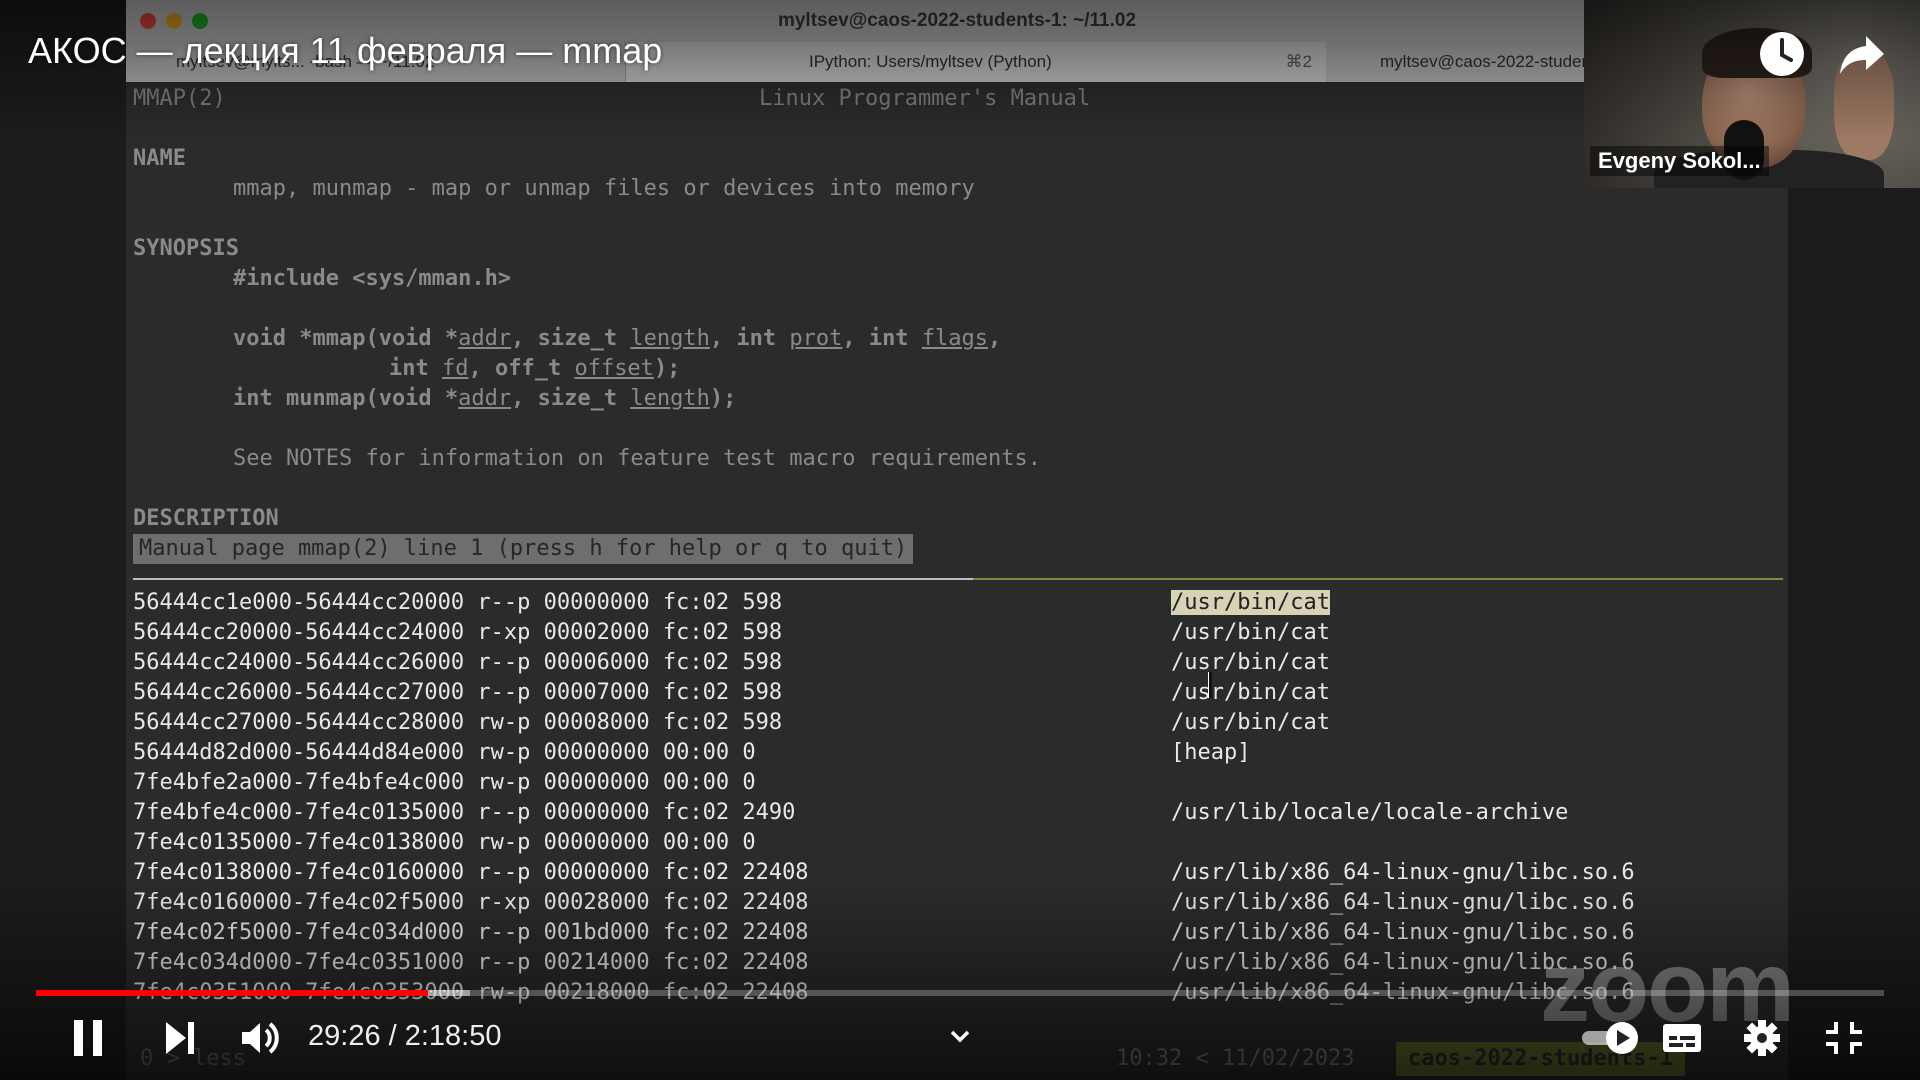  I want to click on proto-arg: length, so click(670, 398).